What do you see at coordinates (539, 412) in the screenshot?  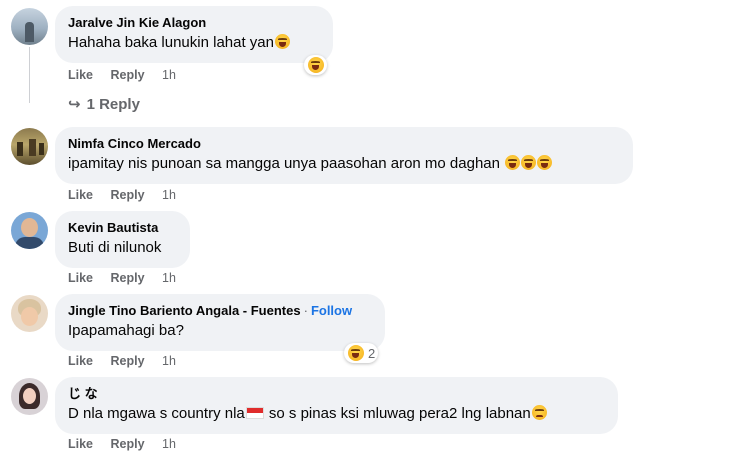 I see `sad-emoji-icon` at bounding box center [539, 412].